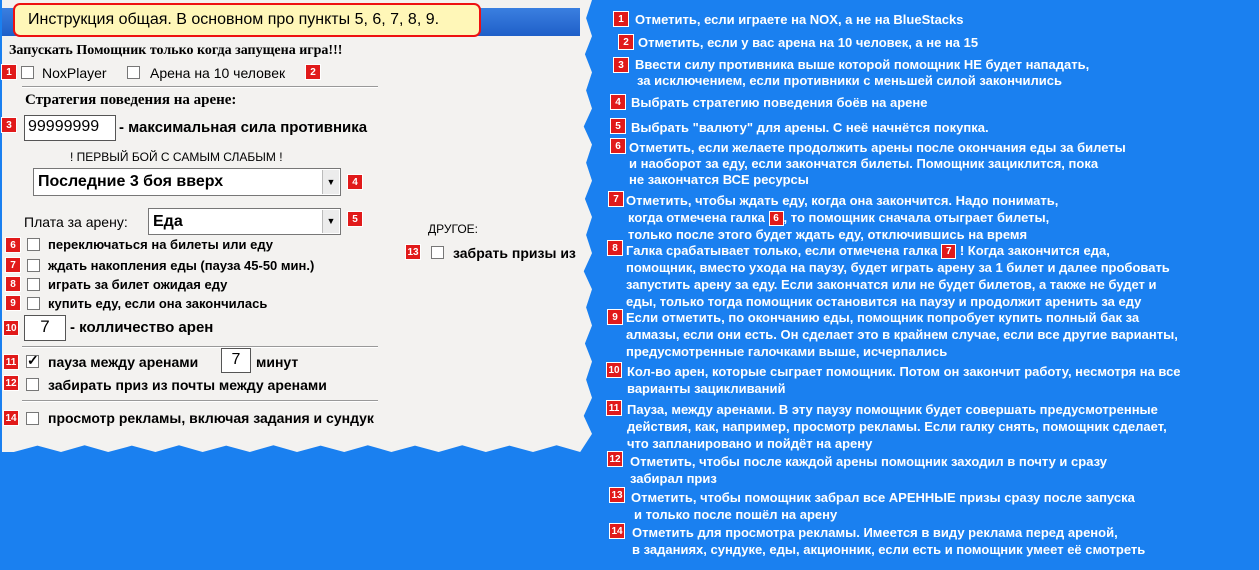 The width and height of the screenshot is (1259, 570). I want to click on arena-count-label: - колличество арен, so click(142, 327).